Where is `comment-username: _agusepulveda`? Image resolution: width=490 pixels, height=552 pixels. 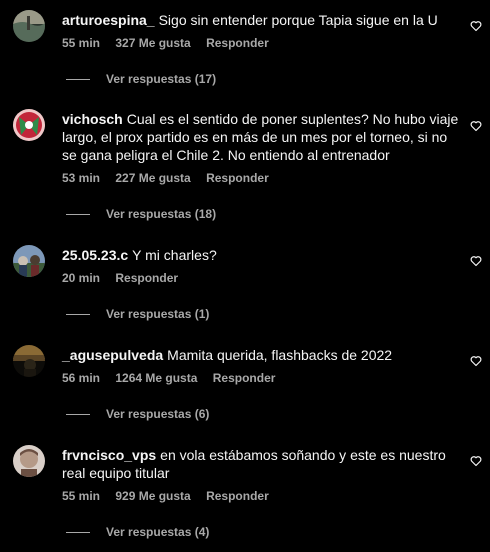
comment-username: _agusepulveda is located at coordinates (112, 355).